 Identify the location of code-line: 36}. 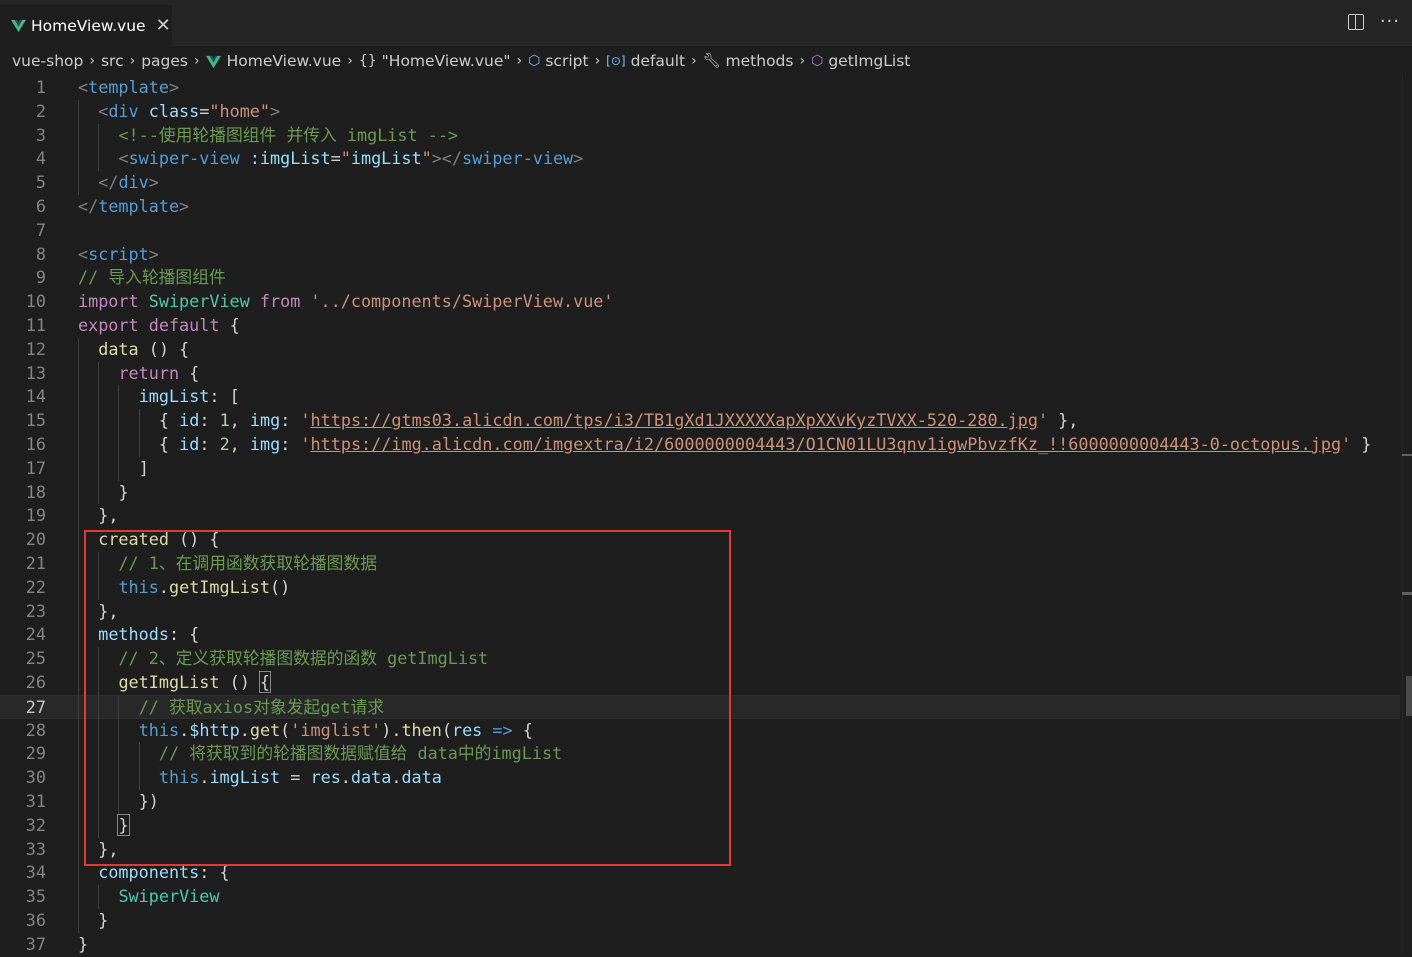
(700, 921).